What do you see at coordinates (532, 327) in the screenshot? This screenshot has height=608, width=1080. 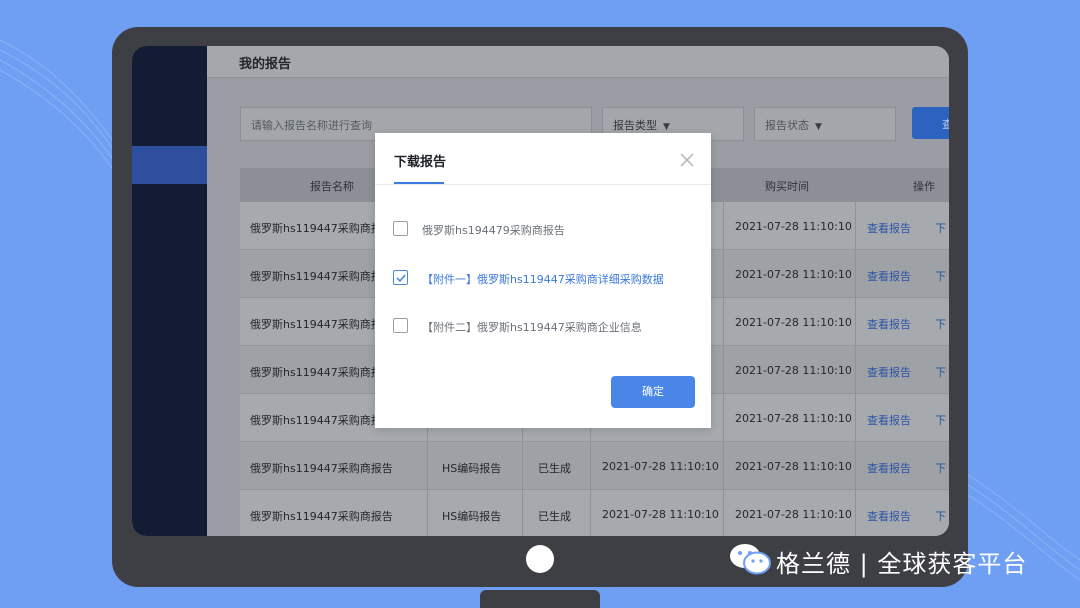 I see `option-label: 【附件二】俄罗斯hs119447采购商企业信息` at bounding box center [532, 327].